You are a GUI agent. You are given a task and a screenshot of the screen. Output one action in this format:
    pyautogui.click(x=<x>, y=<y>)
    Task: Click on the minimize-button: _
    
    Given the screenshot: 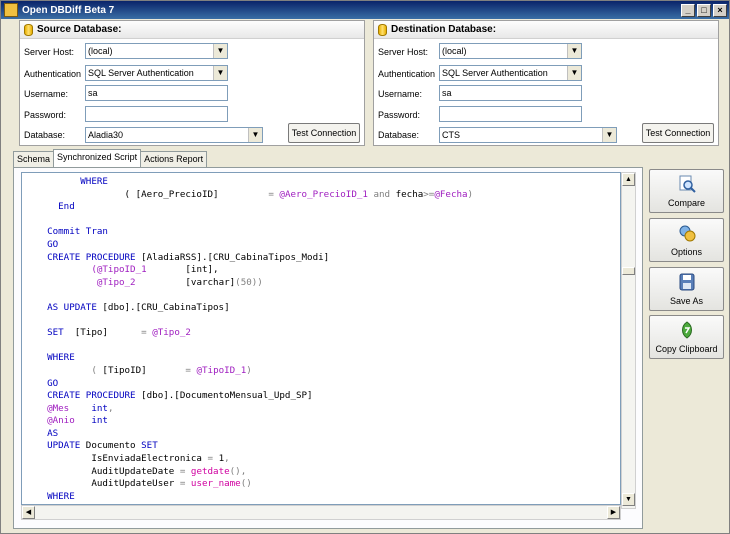 What is the action you would take?
    pyautogui.click(x=688, y=10)
    